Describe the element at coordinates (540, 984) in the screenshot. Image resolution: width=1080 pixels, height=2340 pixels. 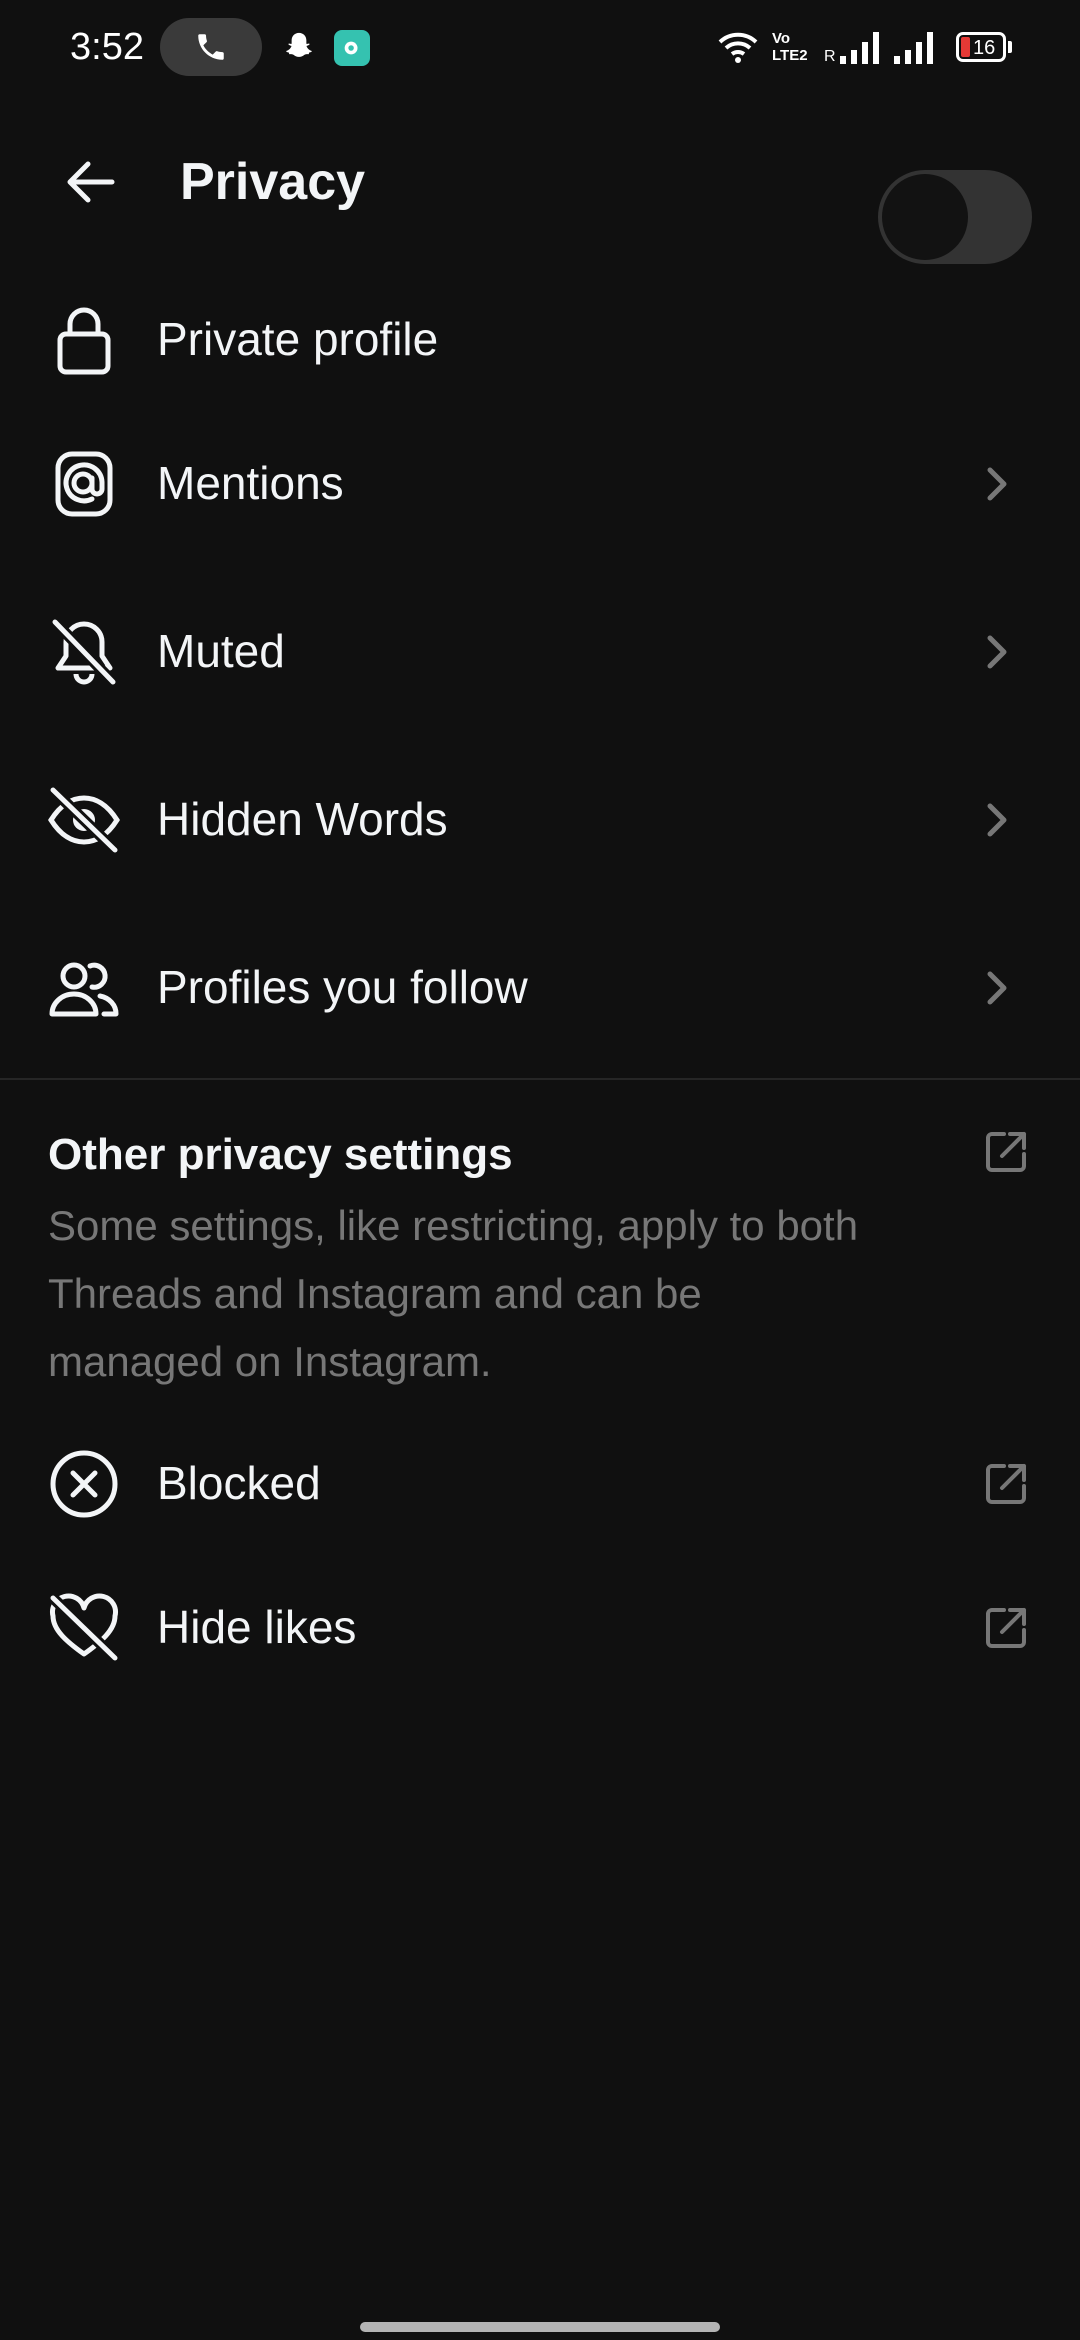
I see `profiles-you-follow-row: Profiles you follow` at that location.